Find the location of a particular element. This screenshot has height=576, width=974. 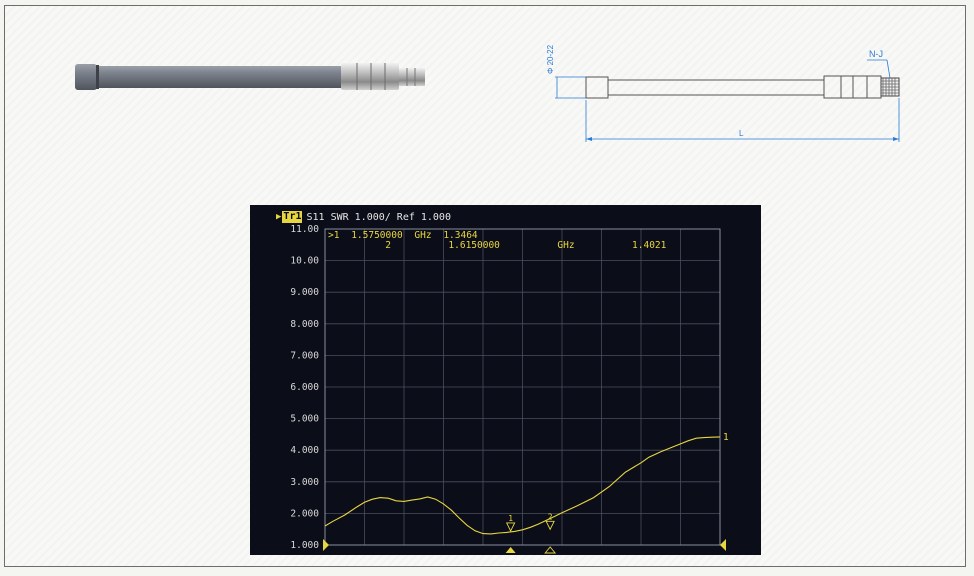

marker-1-symbol: 1 is located at coordinates (510, 518).